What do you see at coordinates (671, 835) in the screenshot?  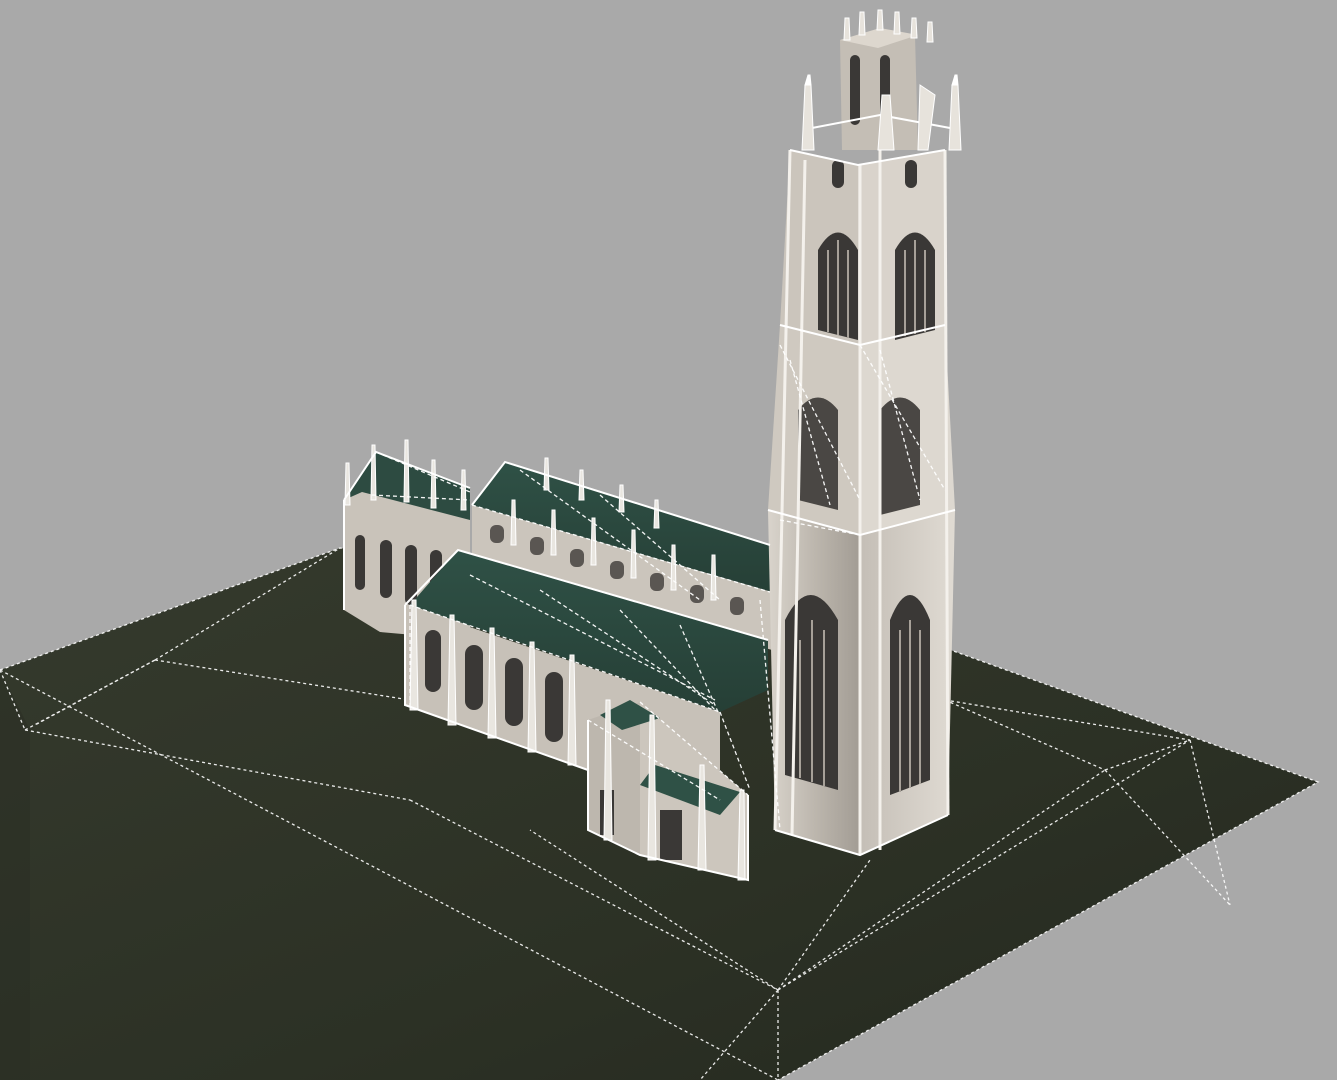 I see `porch-arch` at bounding box center [671, 835].